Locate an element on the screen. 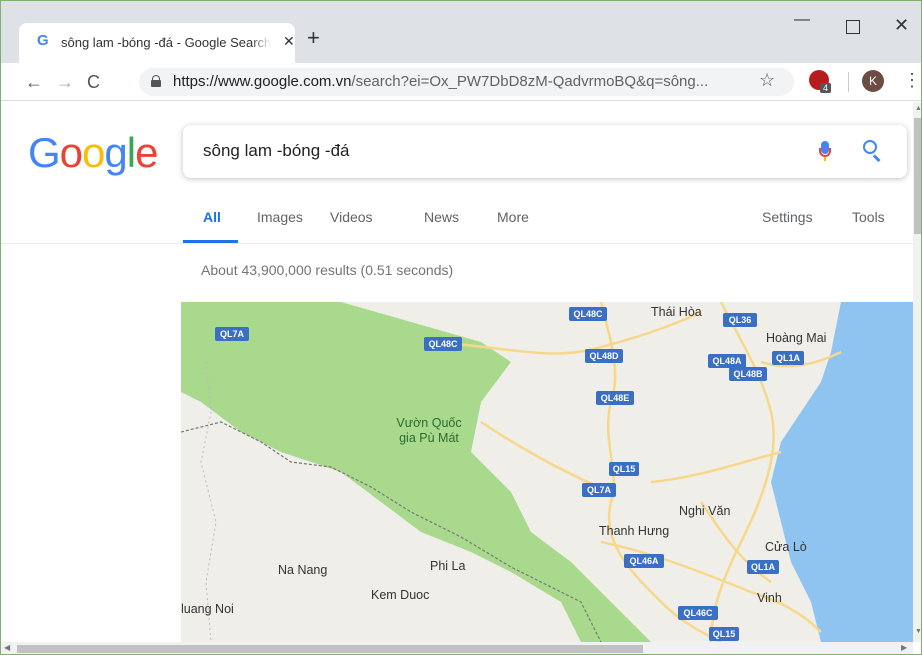 The height and width of the screenshot is (655, 922). svg-text: QL36 is located at coordinates (740, 320).